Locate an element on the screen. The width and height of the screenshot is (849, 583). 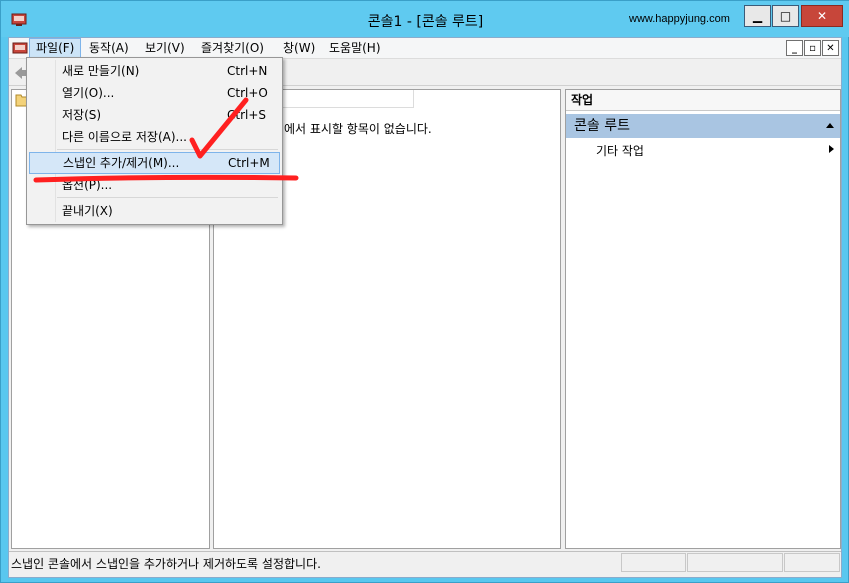
menu-item-label: 저장(S) is located at coordinates (82, 115).